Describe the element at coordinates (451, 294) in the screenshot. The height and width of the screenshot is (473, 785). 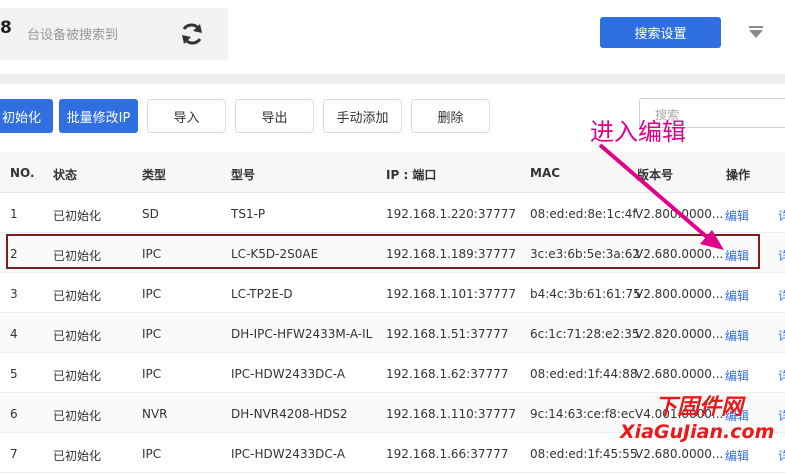
I see `cell-ip-port: 192.168.1.101:37777` at that location.